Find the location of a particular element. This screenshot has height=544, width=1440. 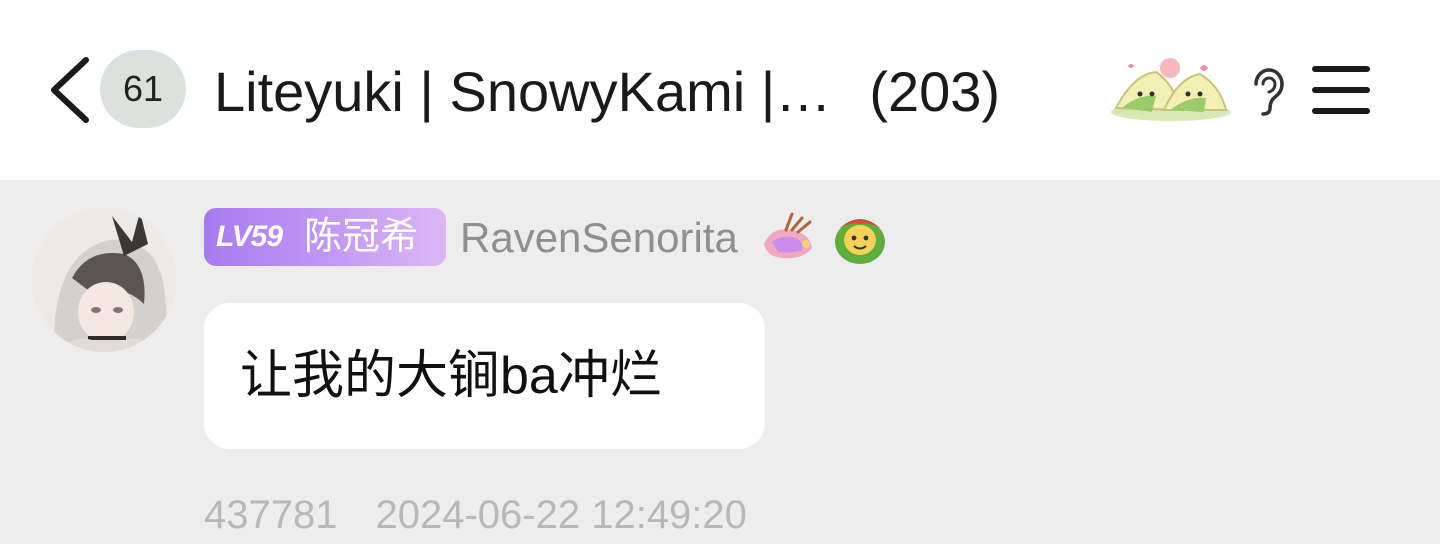

member-level-tag: LV59 陈冠希 is located at coordinates (325, 237).